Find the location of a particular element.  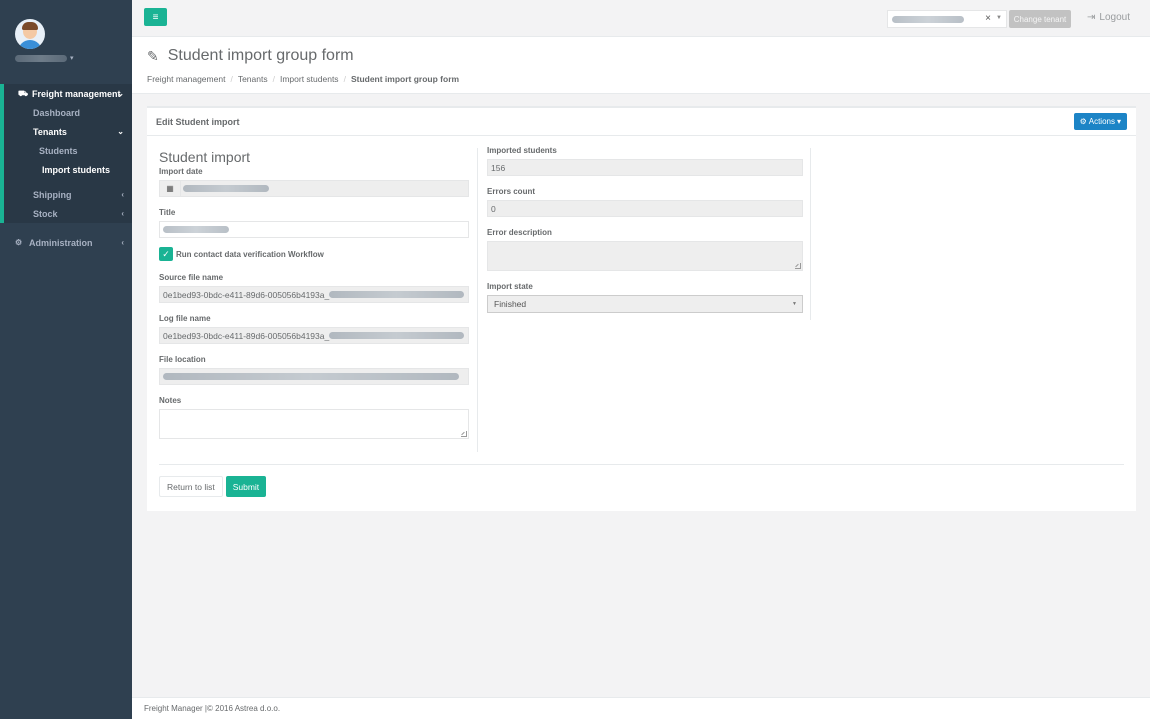

sidebar-link-freight-management: ⛟ Freight management ⌄ is located at coordinates (68, 93).